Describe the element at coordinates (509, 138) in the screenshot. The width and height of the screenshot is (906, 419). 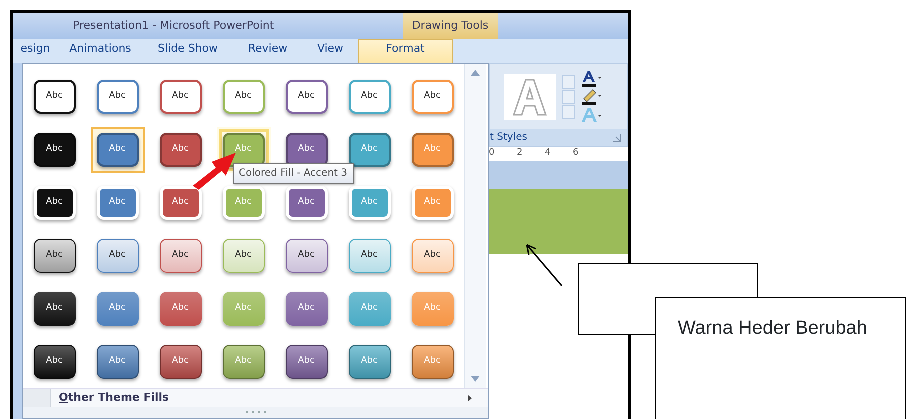
I see `group-label: t Styles` at that location.